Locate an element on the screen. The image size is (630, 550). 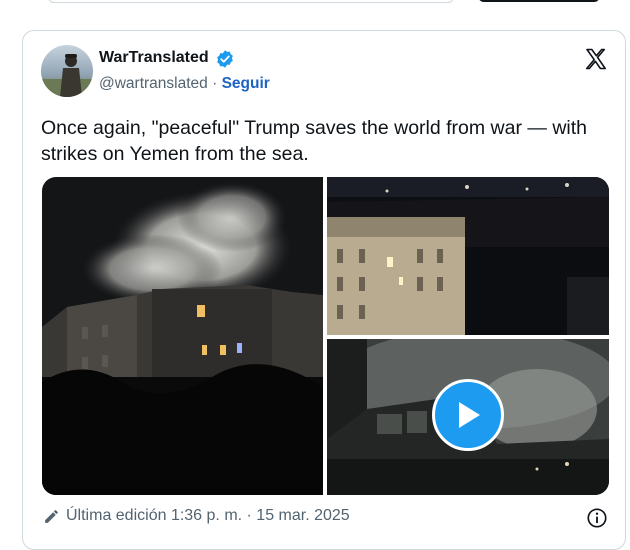
author-handle-row: @wartranslated · Seguir is located at coordinates (184, 84).